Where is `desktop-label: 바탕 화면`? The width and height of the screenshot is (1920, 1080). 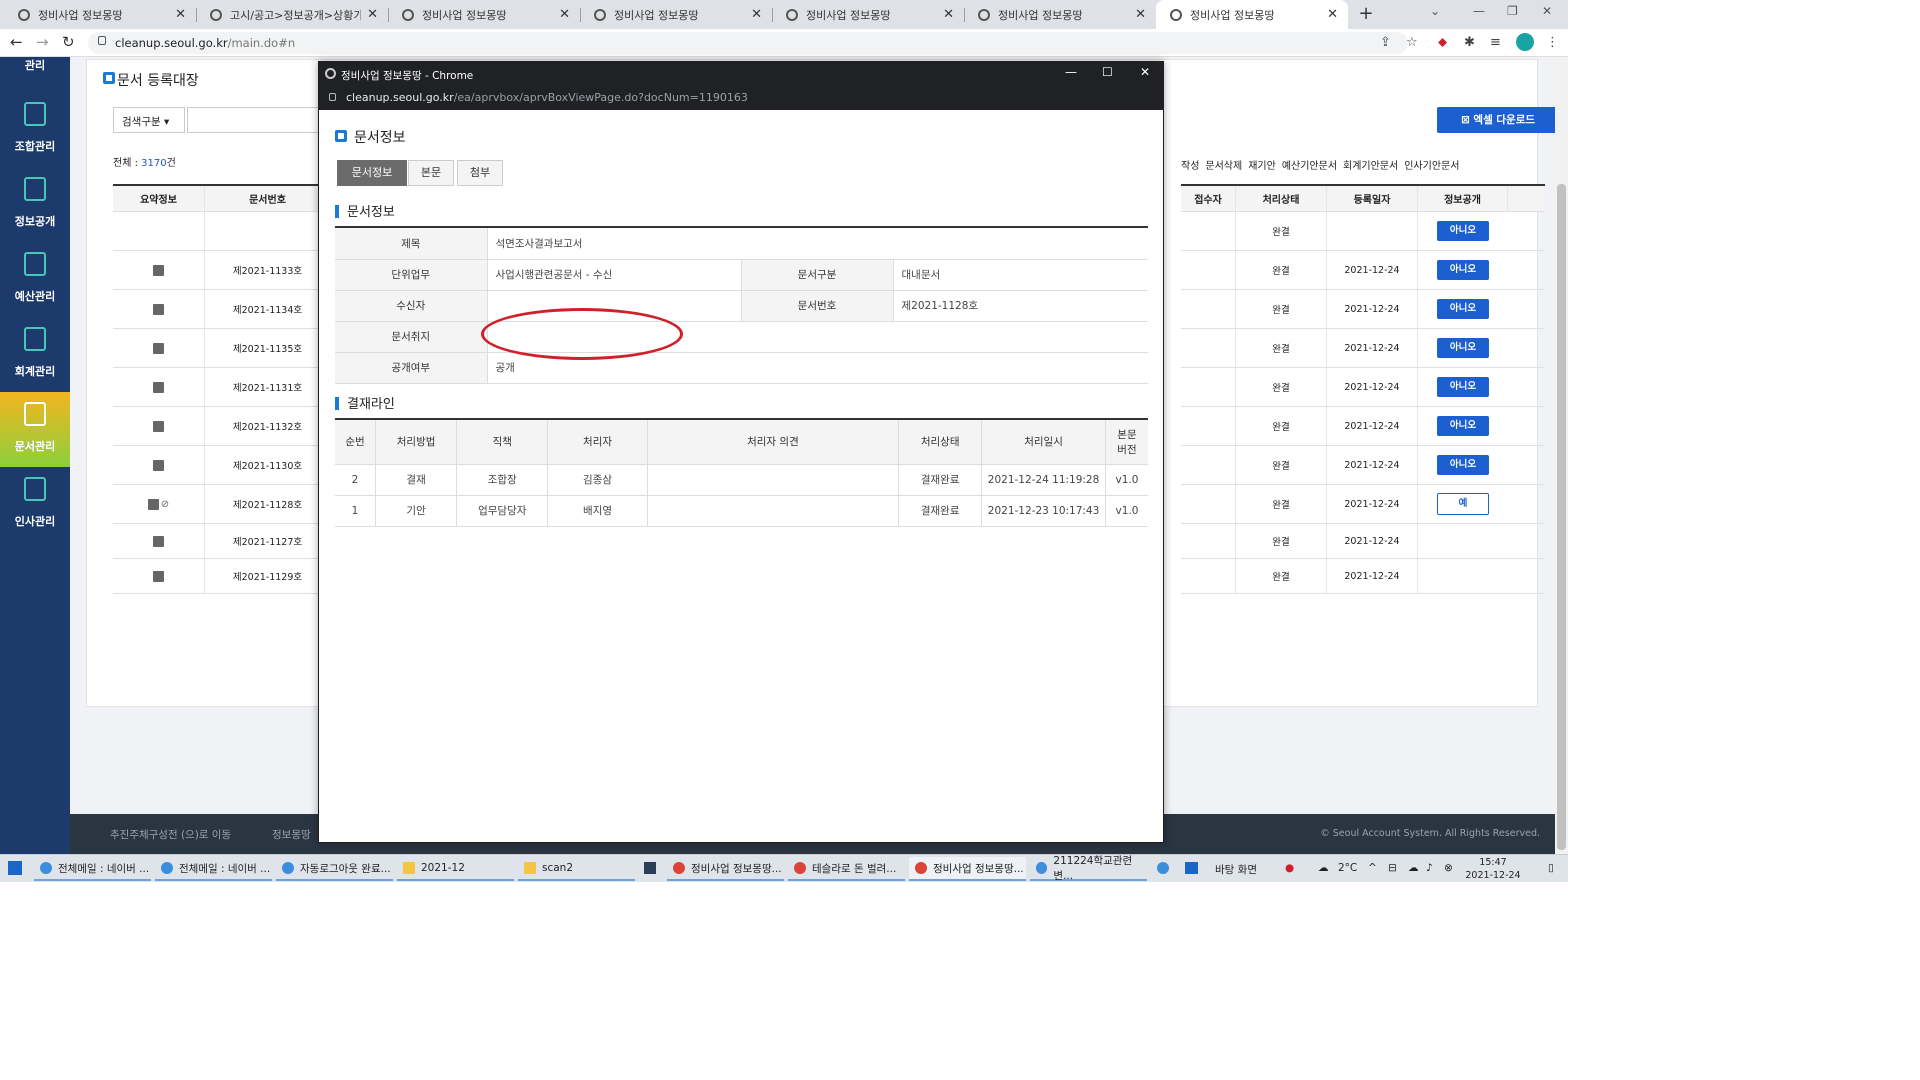
desktop-label: 바탕 화면 is located at coordinates (1236, 869).